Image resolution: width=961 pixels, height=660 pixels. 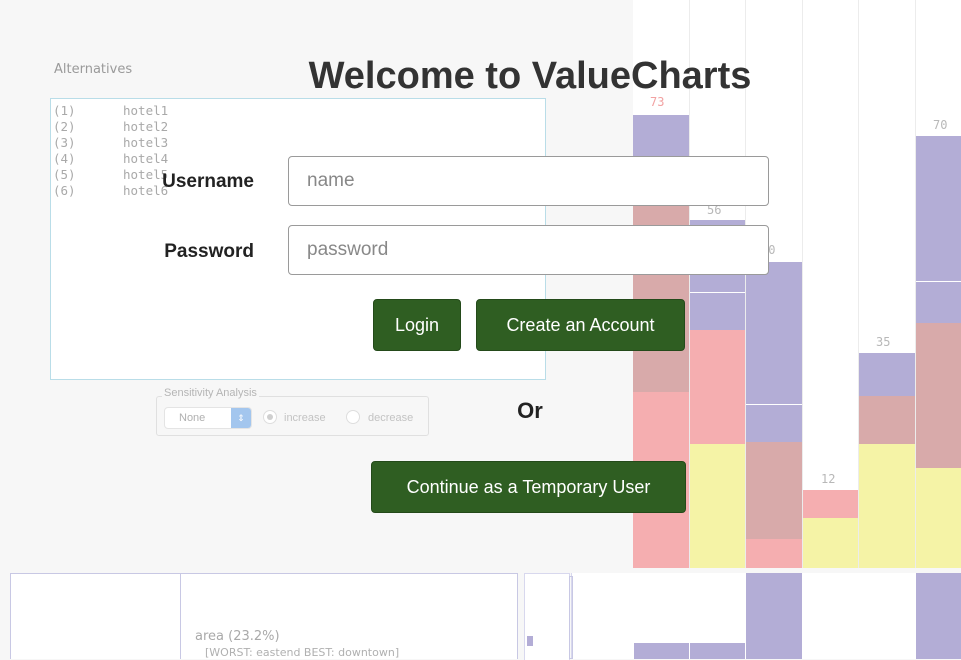 What do you see at coordinates (530, 76) in the screenshot?
I see `page-title: Welcome to ValueCharts` at bounding box center [530, 76].